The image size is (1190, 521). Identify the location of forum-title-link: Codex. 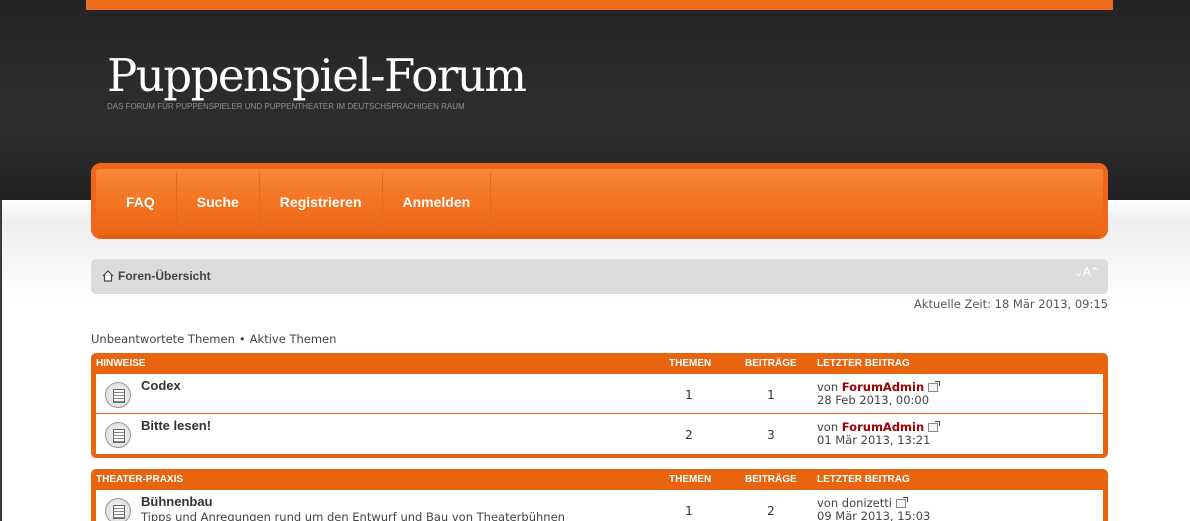
(161, 385).